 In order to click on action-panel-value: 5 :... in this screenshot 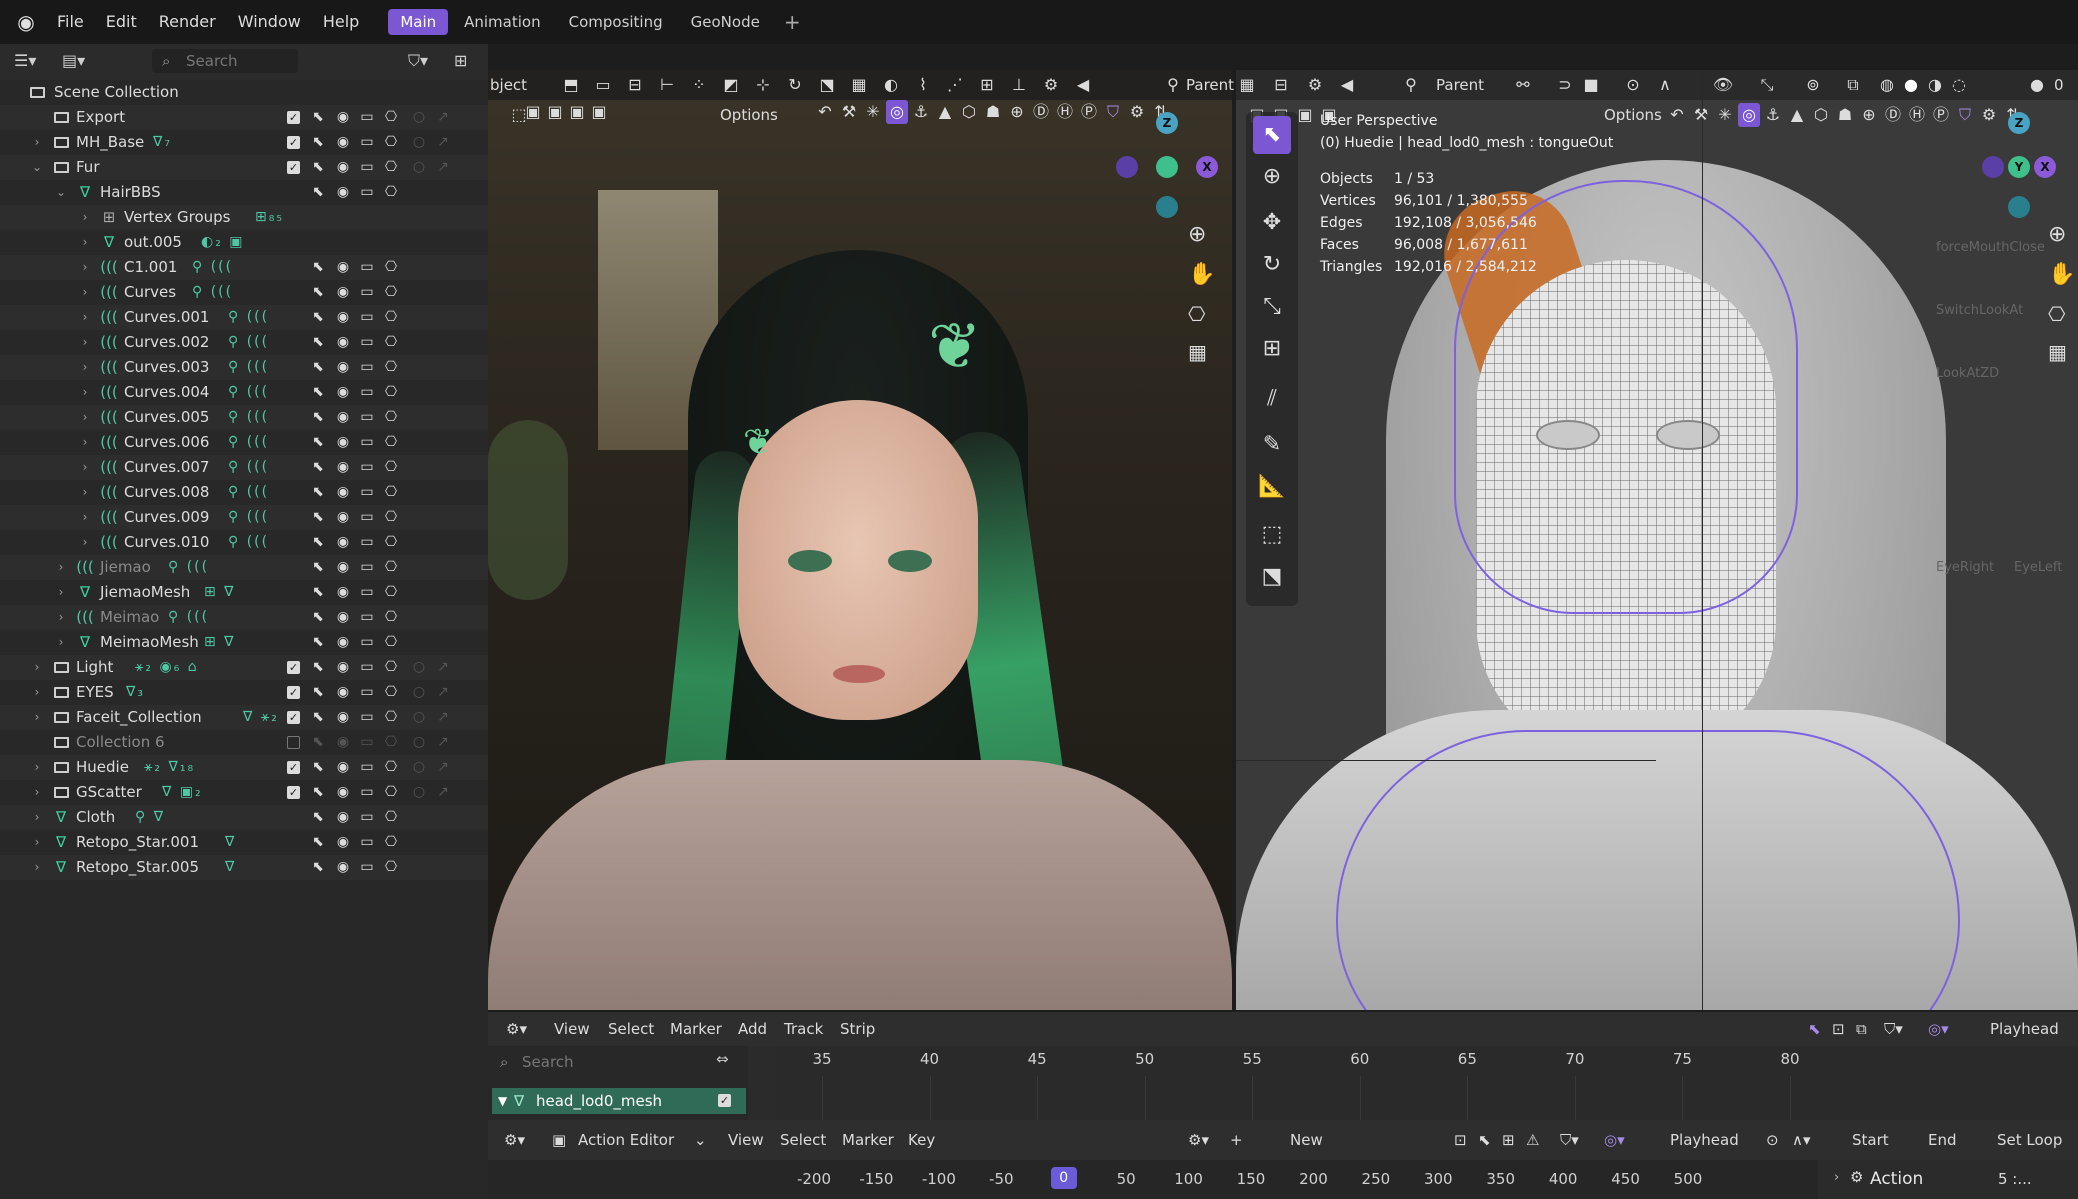, I will do `click(2015, 1179)`.